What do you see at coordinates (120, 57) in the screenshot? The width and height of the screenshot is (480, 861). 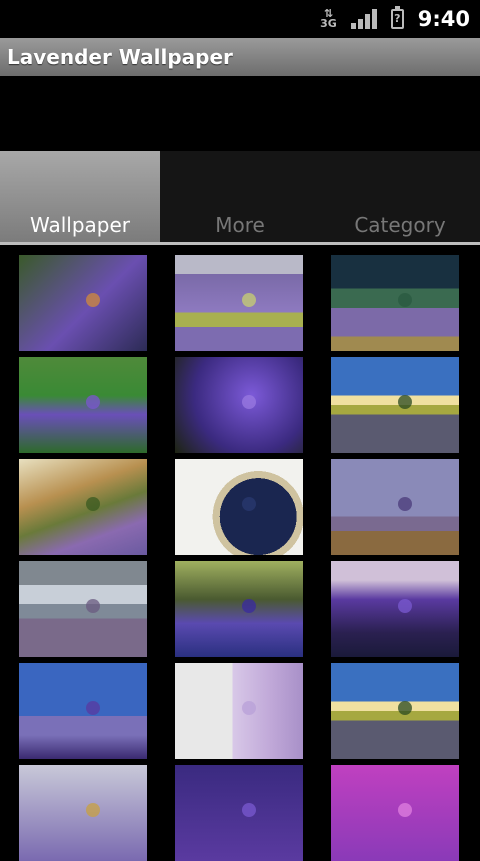 I see `app-title: Lavender Wallpaper` at bounding box center [120, 57].